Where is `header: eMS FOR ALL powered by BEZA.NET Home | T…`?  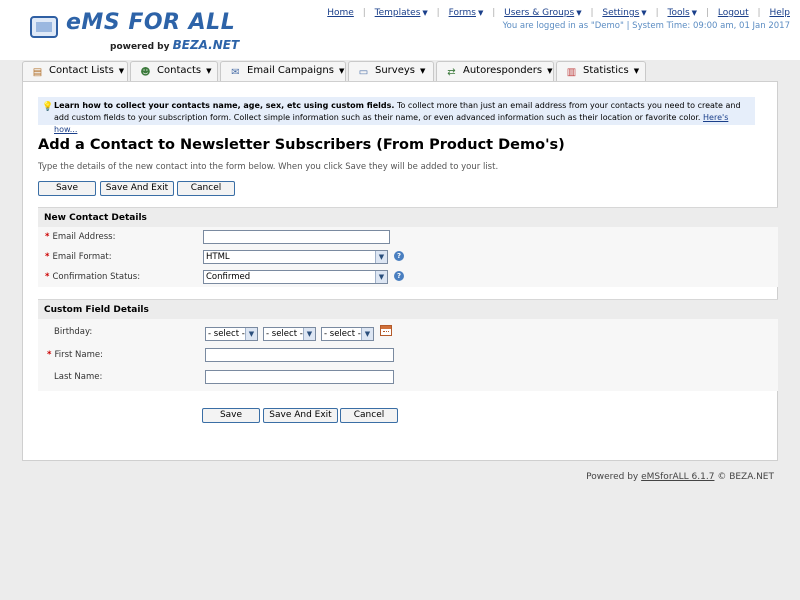 header: eMS FOR ALL powered by BEZA.NET Home | T… is located at coordinates (400, 30).